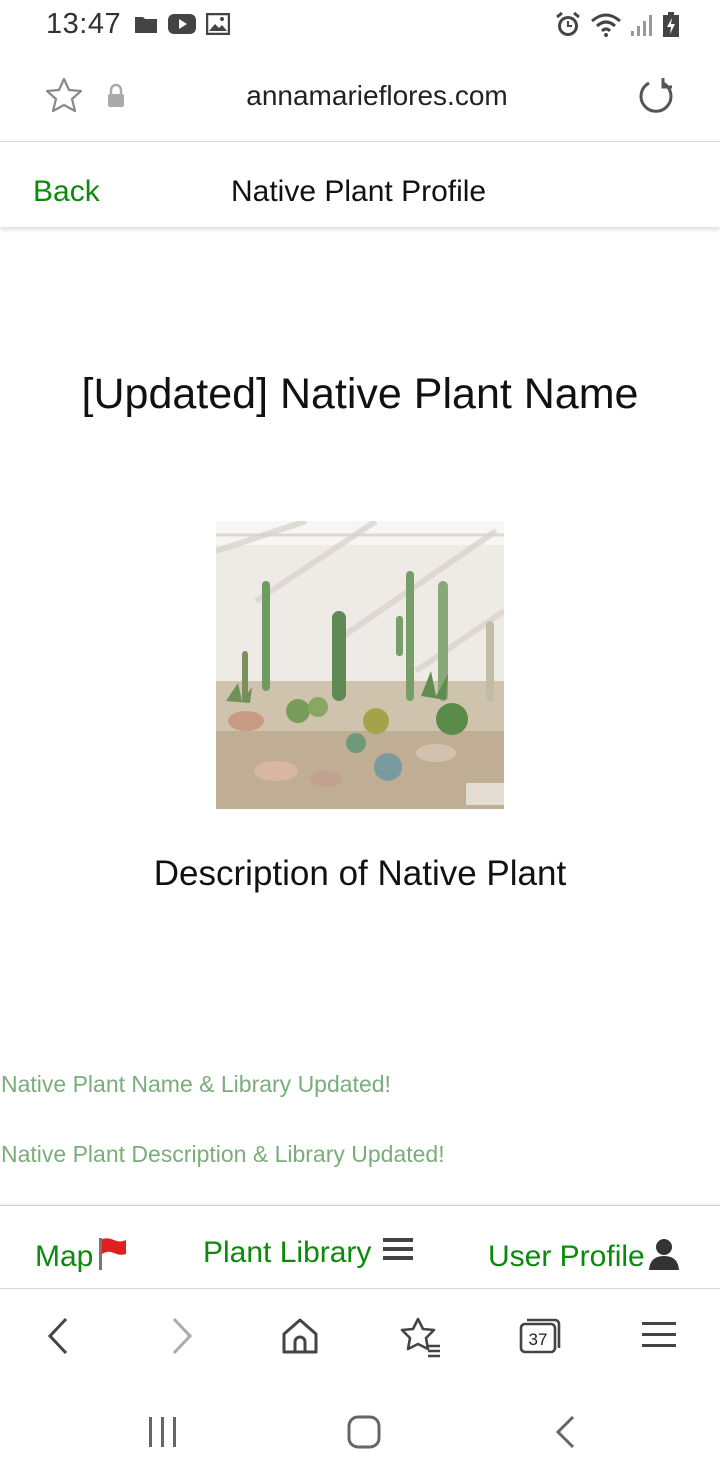 The image size is (720, 1480). Describe the element at coordinates (360, 873) in the screenshot. I see `plant-description: Description of Native Plant` at that location.